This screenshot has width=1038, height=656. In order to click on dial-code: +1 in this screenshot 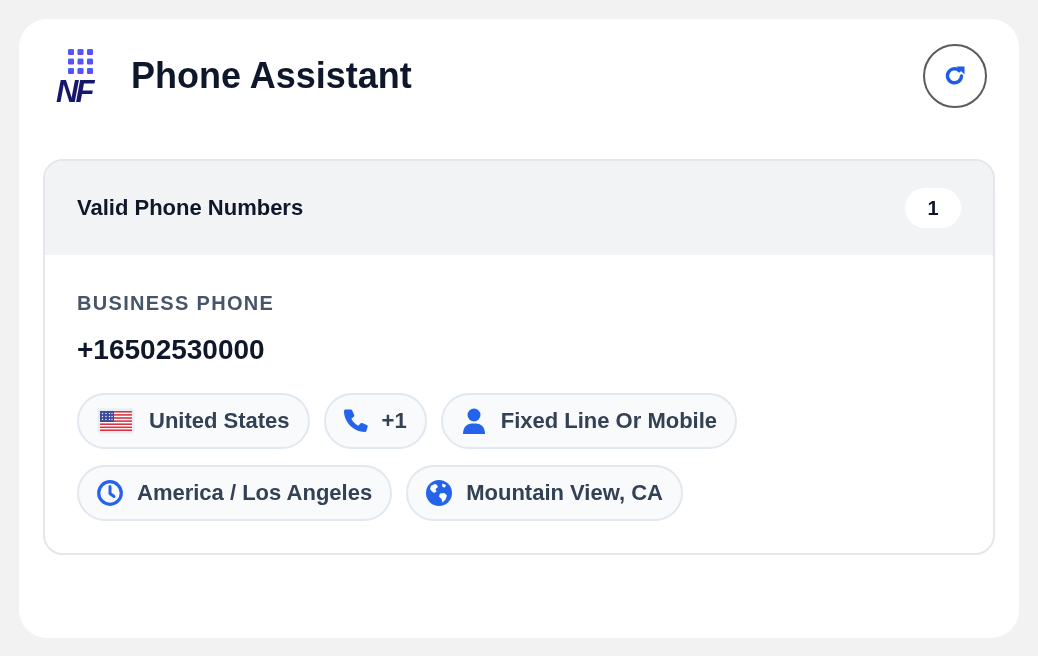, I will do `click(394, 421)`.